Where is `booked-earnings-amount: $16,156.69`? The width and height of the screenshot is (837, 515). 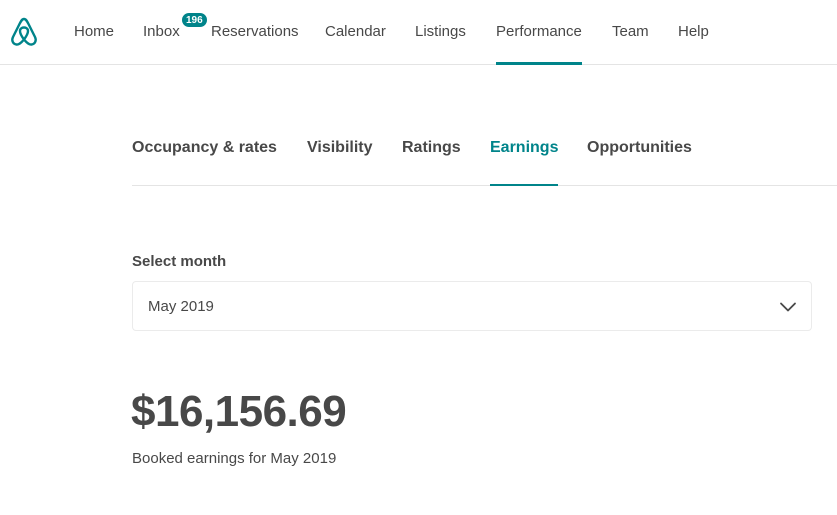 booked-earnings-amount: $16,156.69 is located at coordinates (239, 411).